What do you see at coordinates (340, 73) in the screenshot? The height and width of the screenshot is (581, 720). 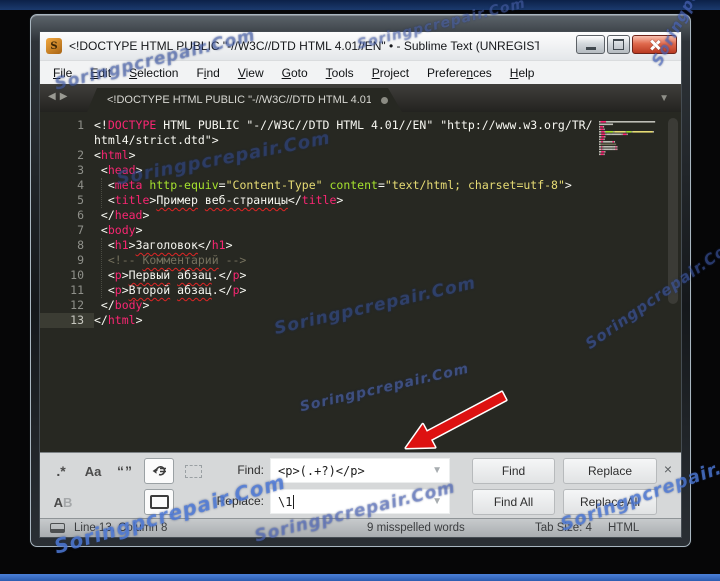 I see `menu-item-tools: Tools` at bounding box center [340, 73].